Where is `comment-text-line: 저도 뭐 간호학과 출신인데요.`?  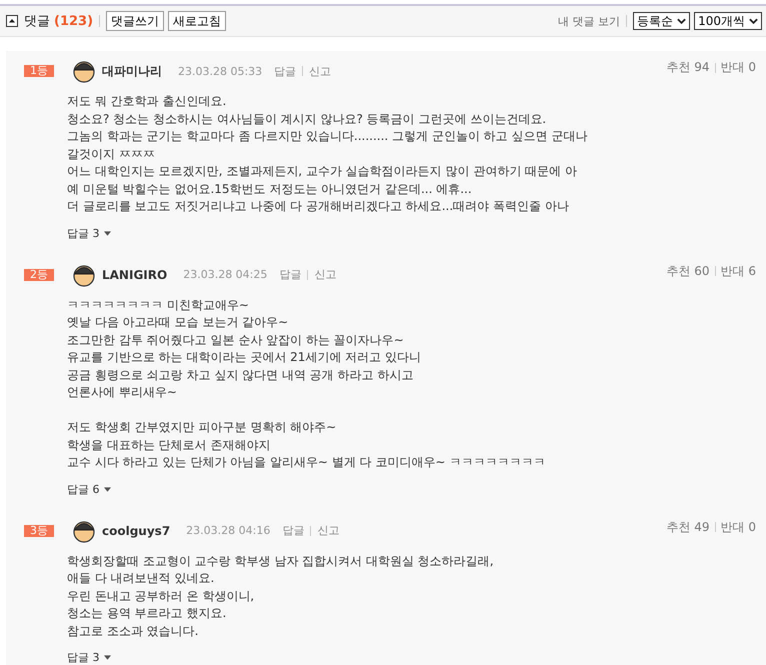
comment-text-line: 저도 뭐 간호학과 출신인데요. is located at coordinates (147, 101).